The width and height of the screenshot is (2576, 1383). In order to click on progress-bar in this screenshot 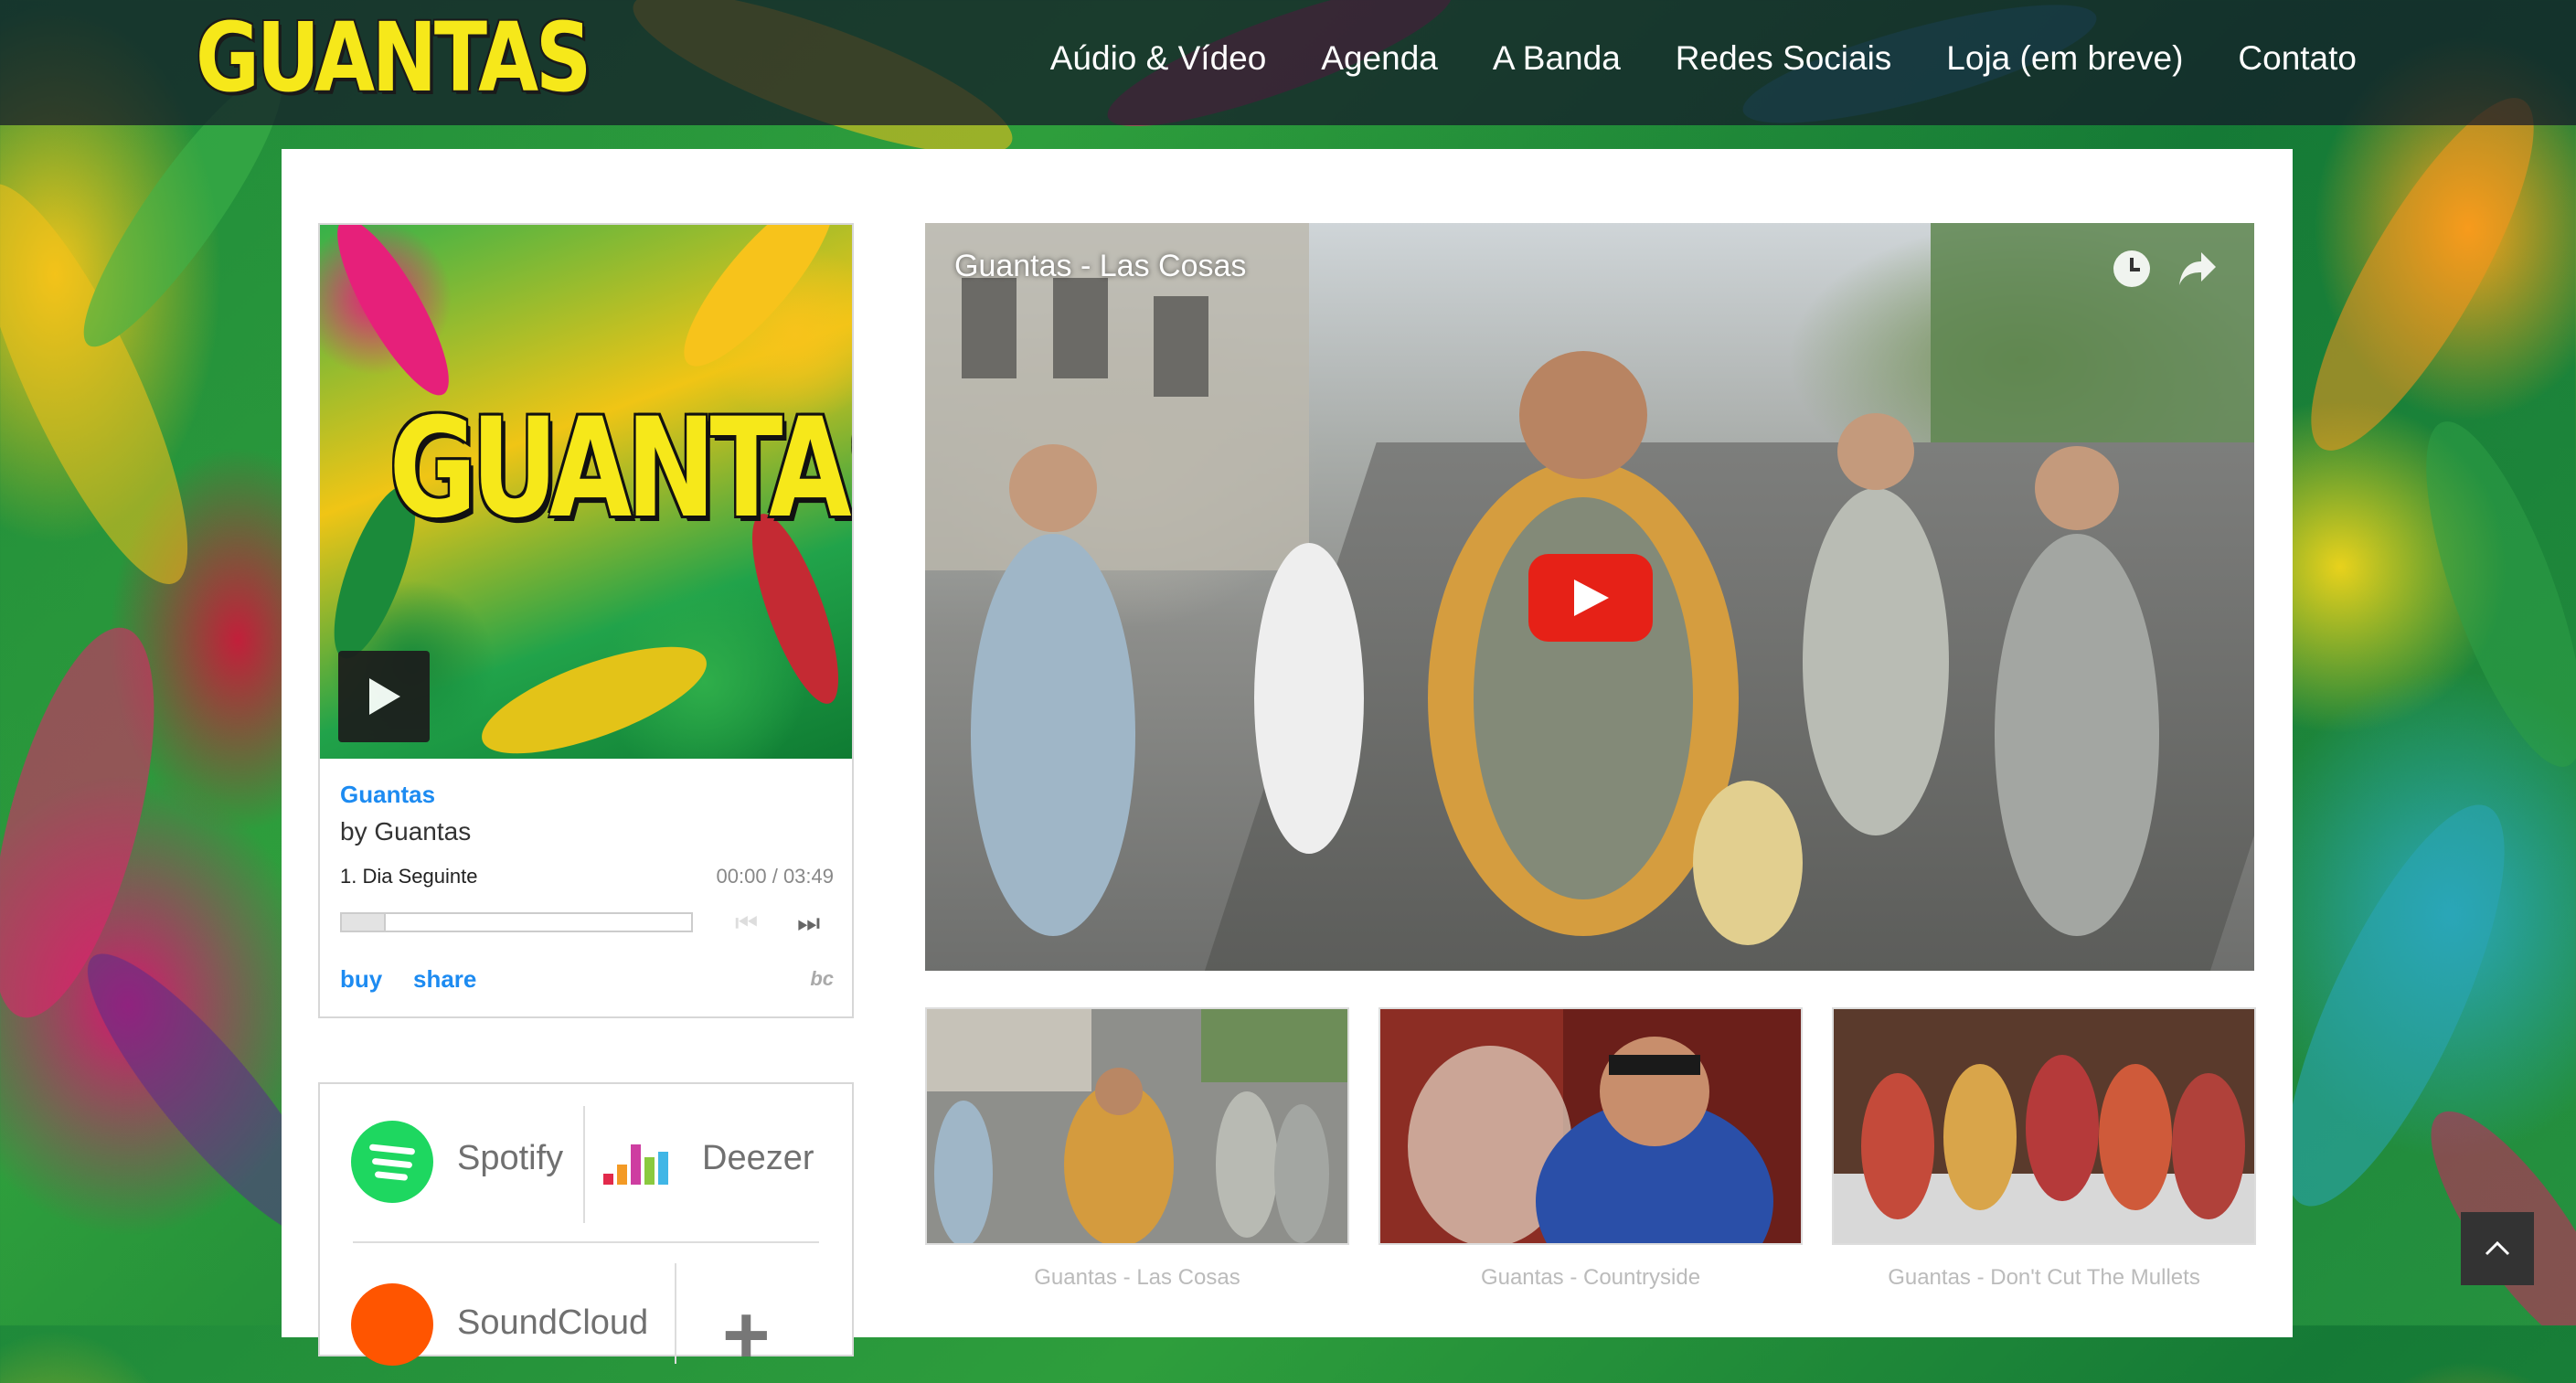, I will do `click(516, 922)`.